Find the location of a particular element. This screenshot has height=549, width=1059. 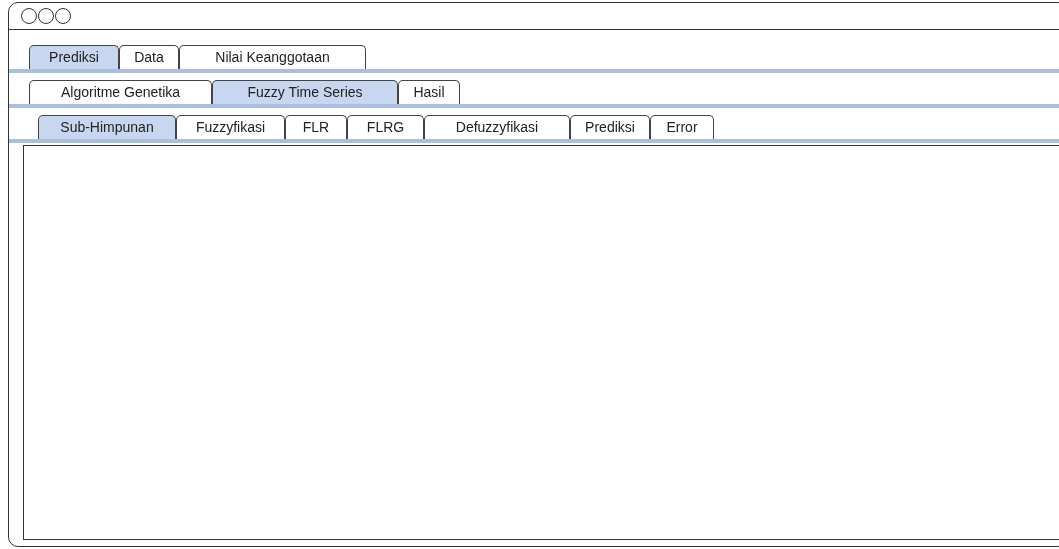

tab: Data is located at coordinates (149, 57).